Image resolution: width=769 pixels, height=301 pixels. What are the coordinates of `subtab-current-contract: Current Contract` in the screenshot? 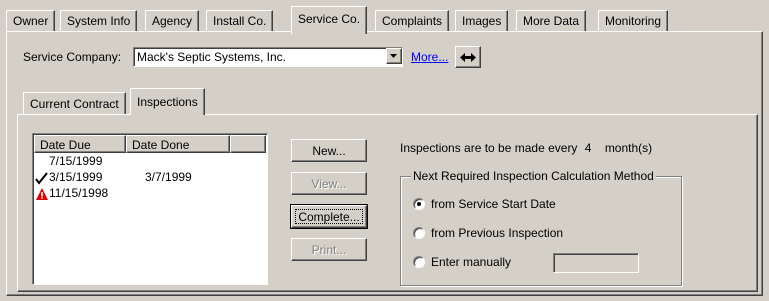 It's located at (74, 103).